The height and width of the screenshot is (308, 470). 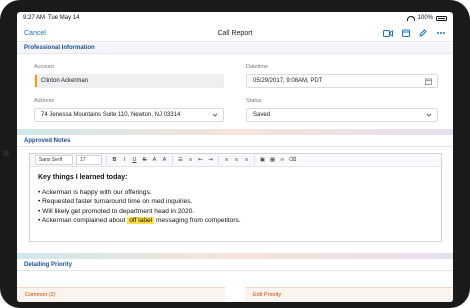 What do you see at coordinates (65, 81) in the screenshot?
I see `account-value: Clinton Ackerman` at bounding box center [65, 81].